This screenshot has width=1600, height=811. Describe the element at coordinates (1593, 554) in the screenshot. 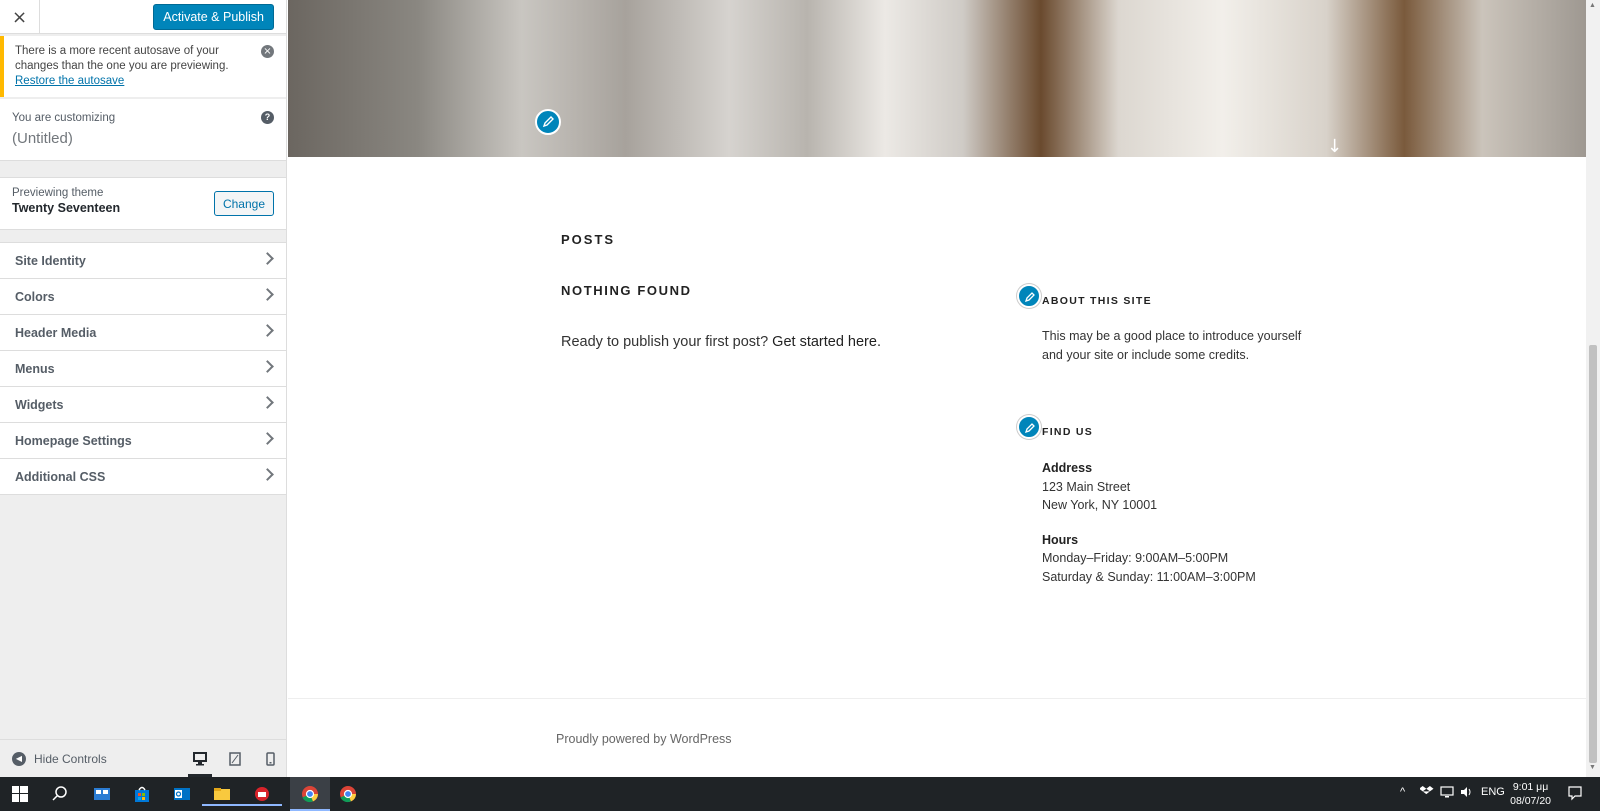

I see `scroll-thumb` at that location.